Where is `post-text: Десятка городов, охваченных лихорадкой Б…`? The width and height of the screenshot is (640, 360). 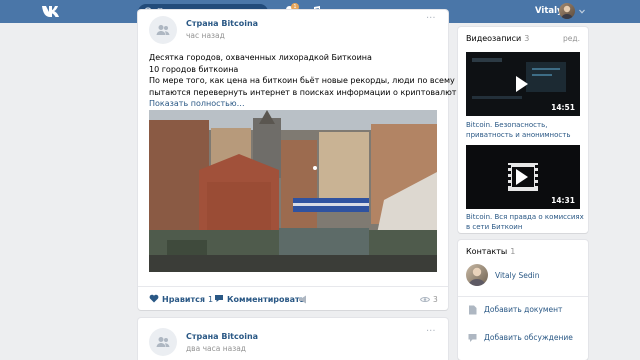
post-text: Десятка городов, охваченных лихорадкой Б… is located at coordinates (314, 81).